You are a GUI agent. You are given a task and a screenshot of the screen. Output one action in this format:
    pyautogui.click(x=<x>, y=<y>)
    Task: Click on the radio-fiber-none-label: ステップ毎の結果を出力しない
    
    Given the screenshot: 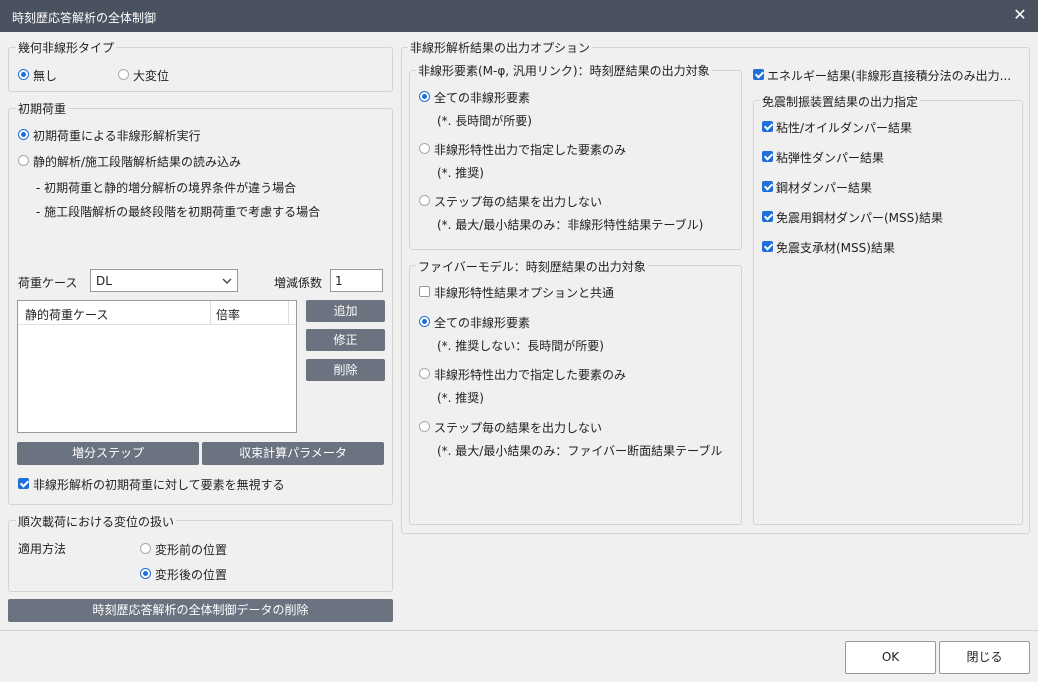 What is the action you would take?
    pyautogui.click(x=518, y=428)
    